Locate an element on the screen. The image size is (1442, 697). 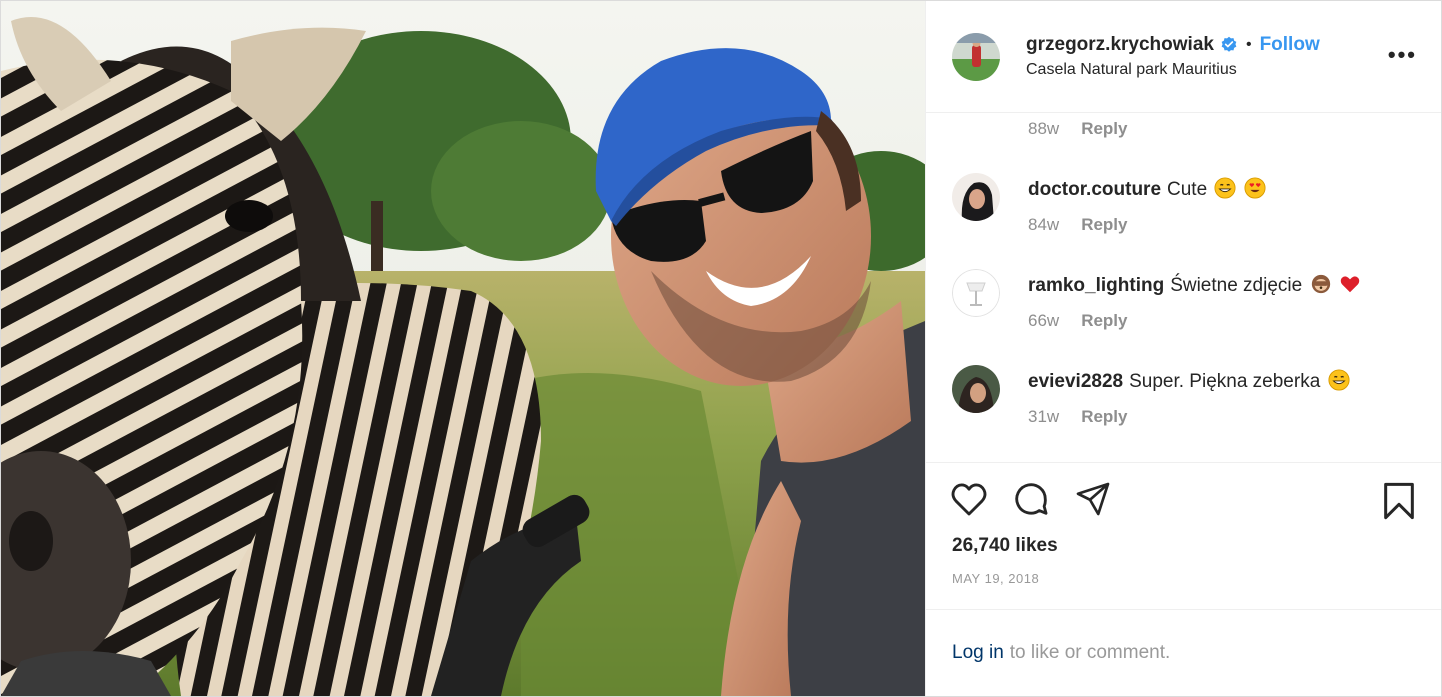
post-actions-section: 26,740 likes MAY 19, 2018 is located at coordinates (1183, 536).